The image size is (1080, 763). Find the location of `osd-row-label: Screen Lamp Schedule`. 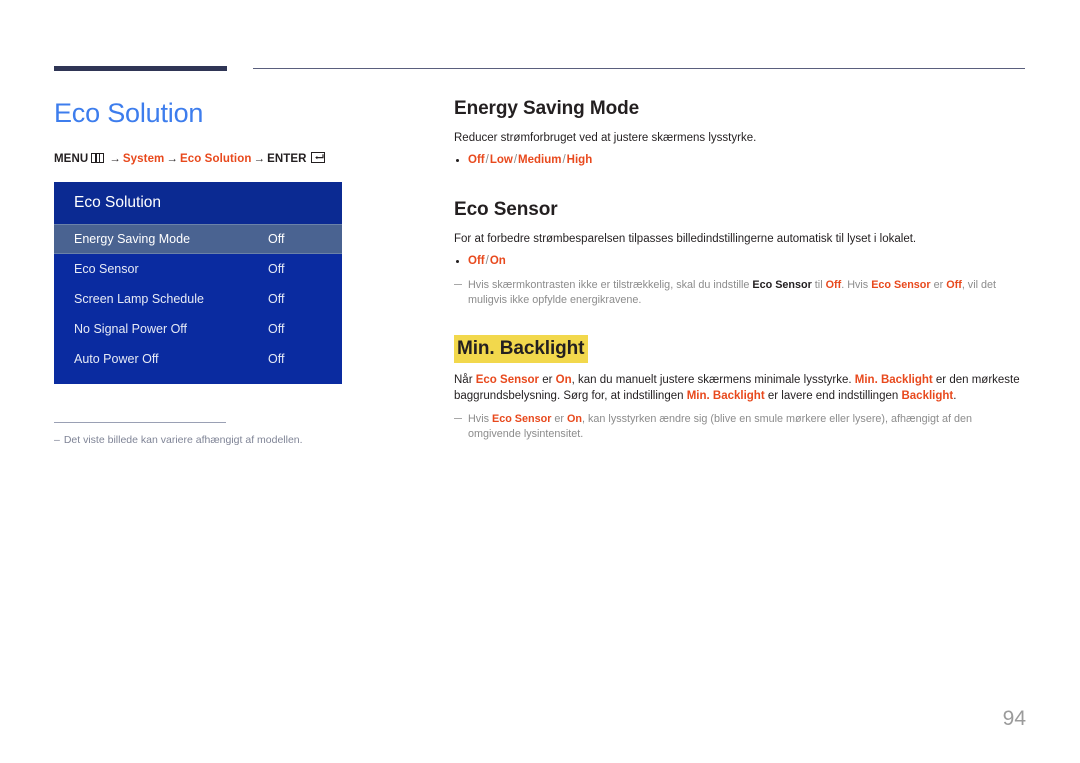

osd-row-label: Screen Lamp Schedule is located at coordinates (139, 299).